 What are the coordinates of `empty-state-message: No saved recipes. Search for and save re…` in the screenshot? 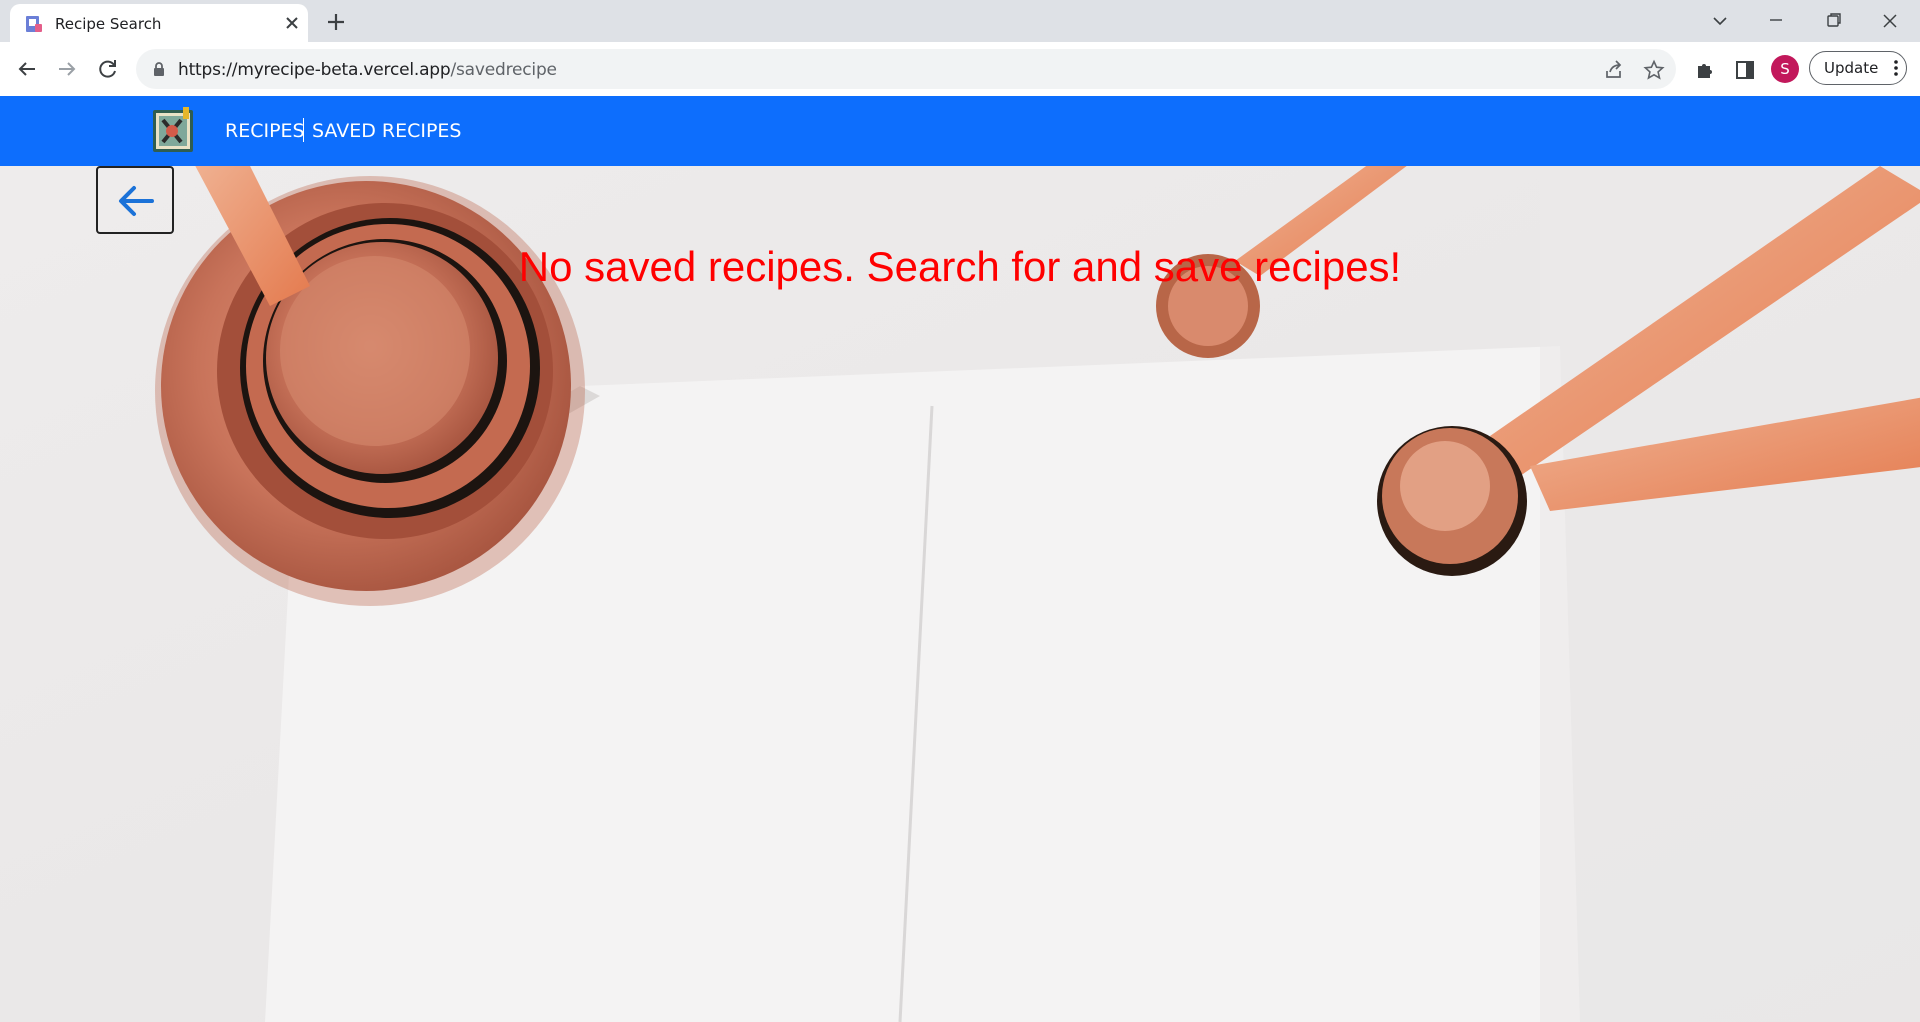 It's located at (960, 267).